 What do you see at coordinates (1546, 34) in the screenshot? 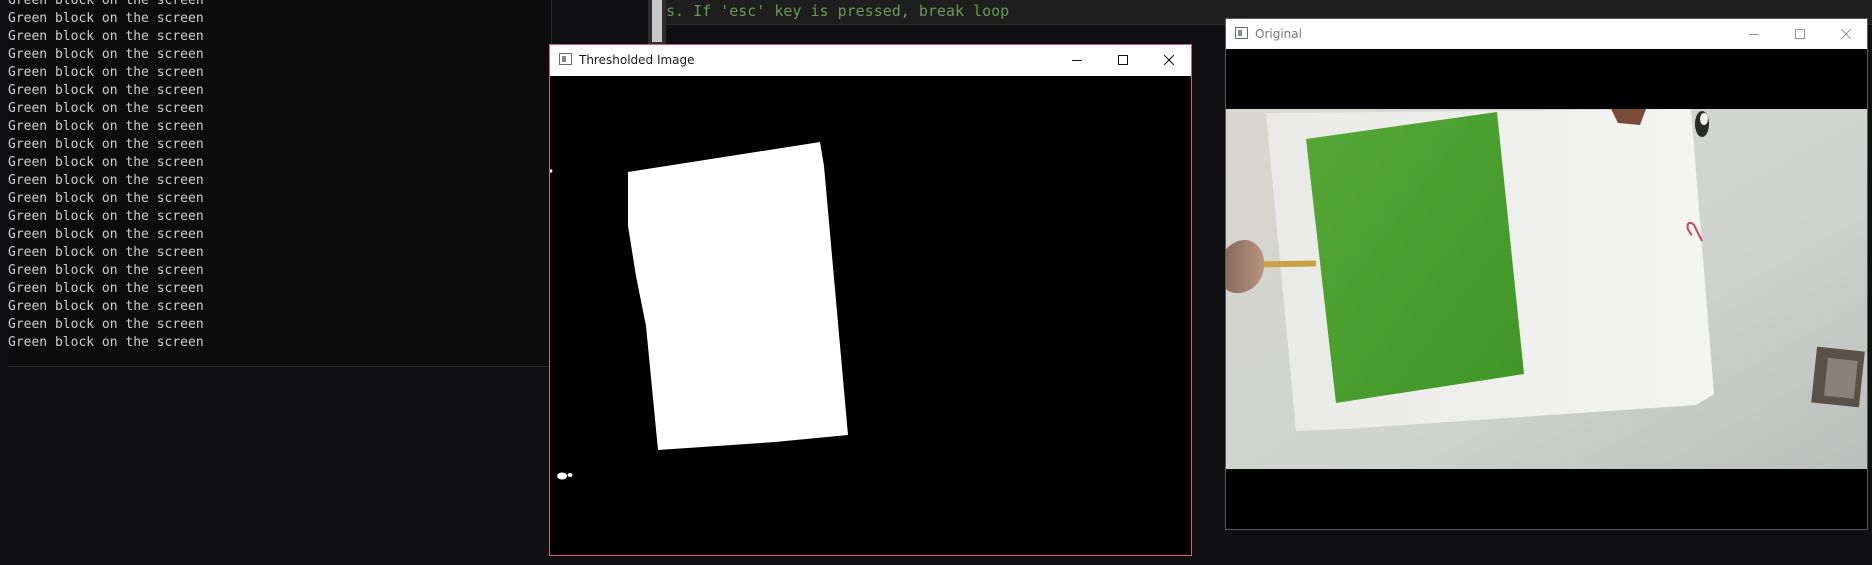
I see `window-titlebar: Original` at bounding box center [1546, 34].